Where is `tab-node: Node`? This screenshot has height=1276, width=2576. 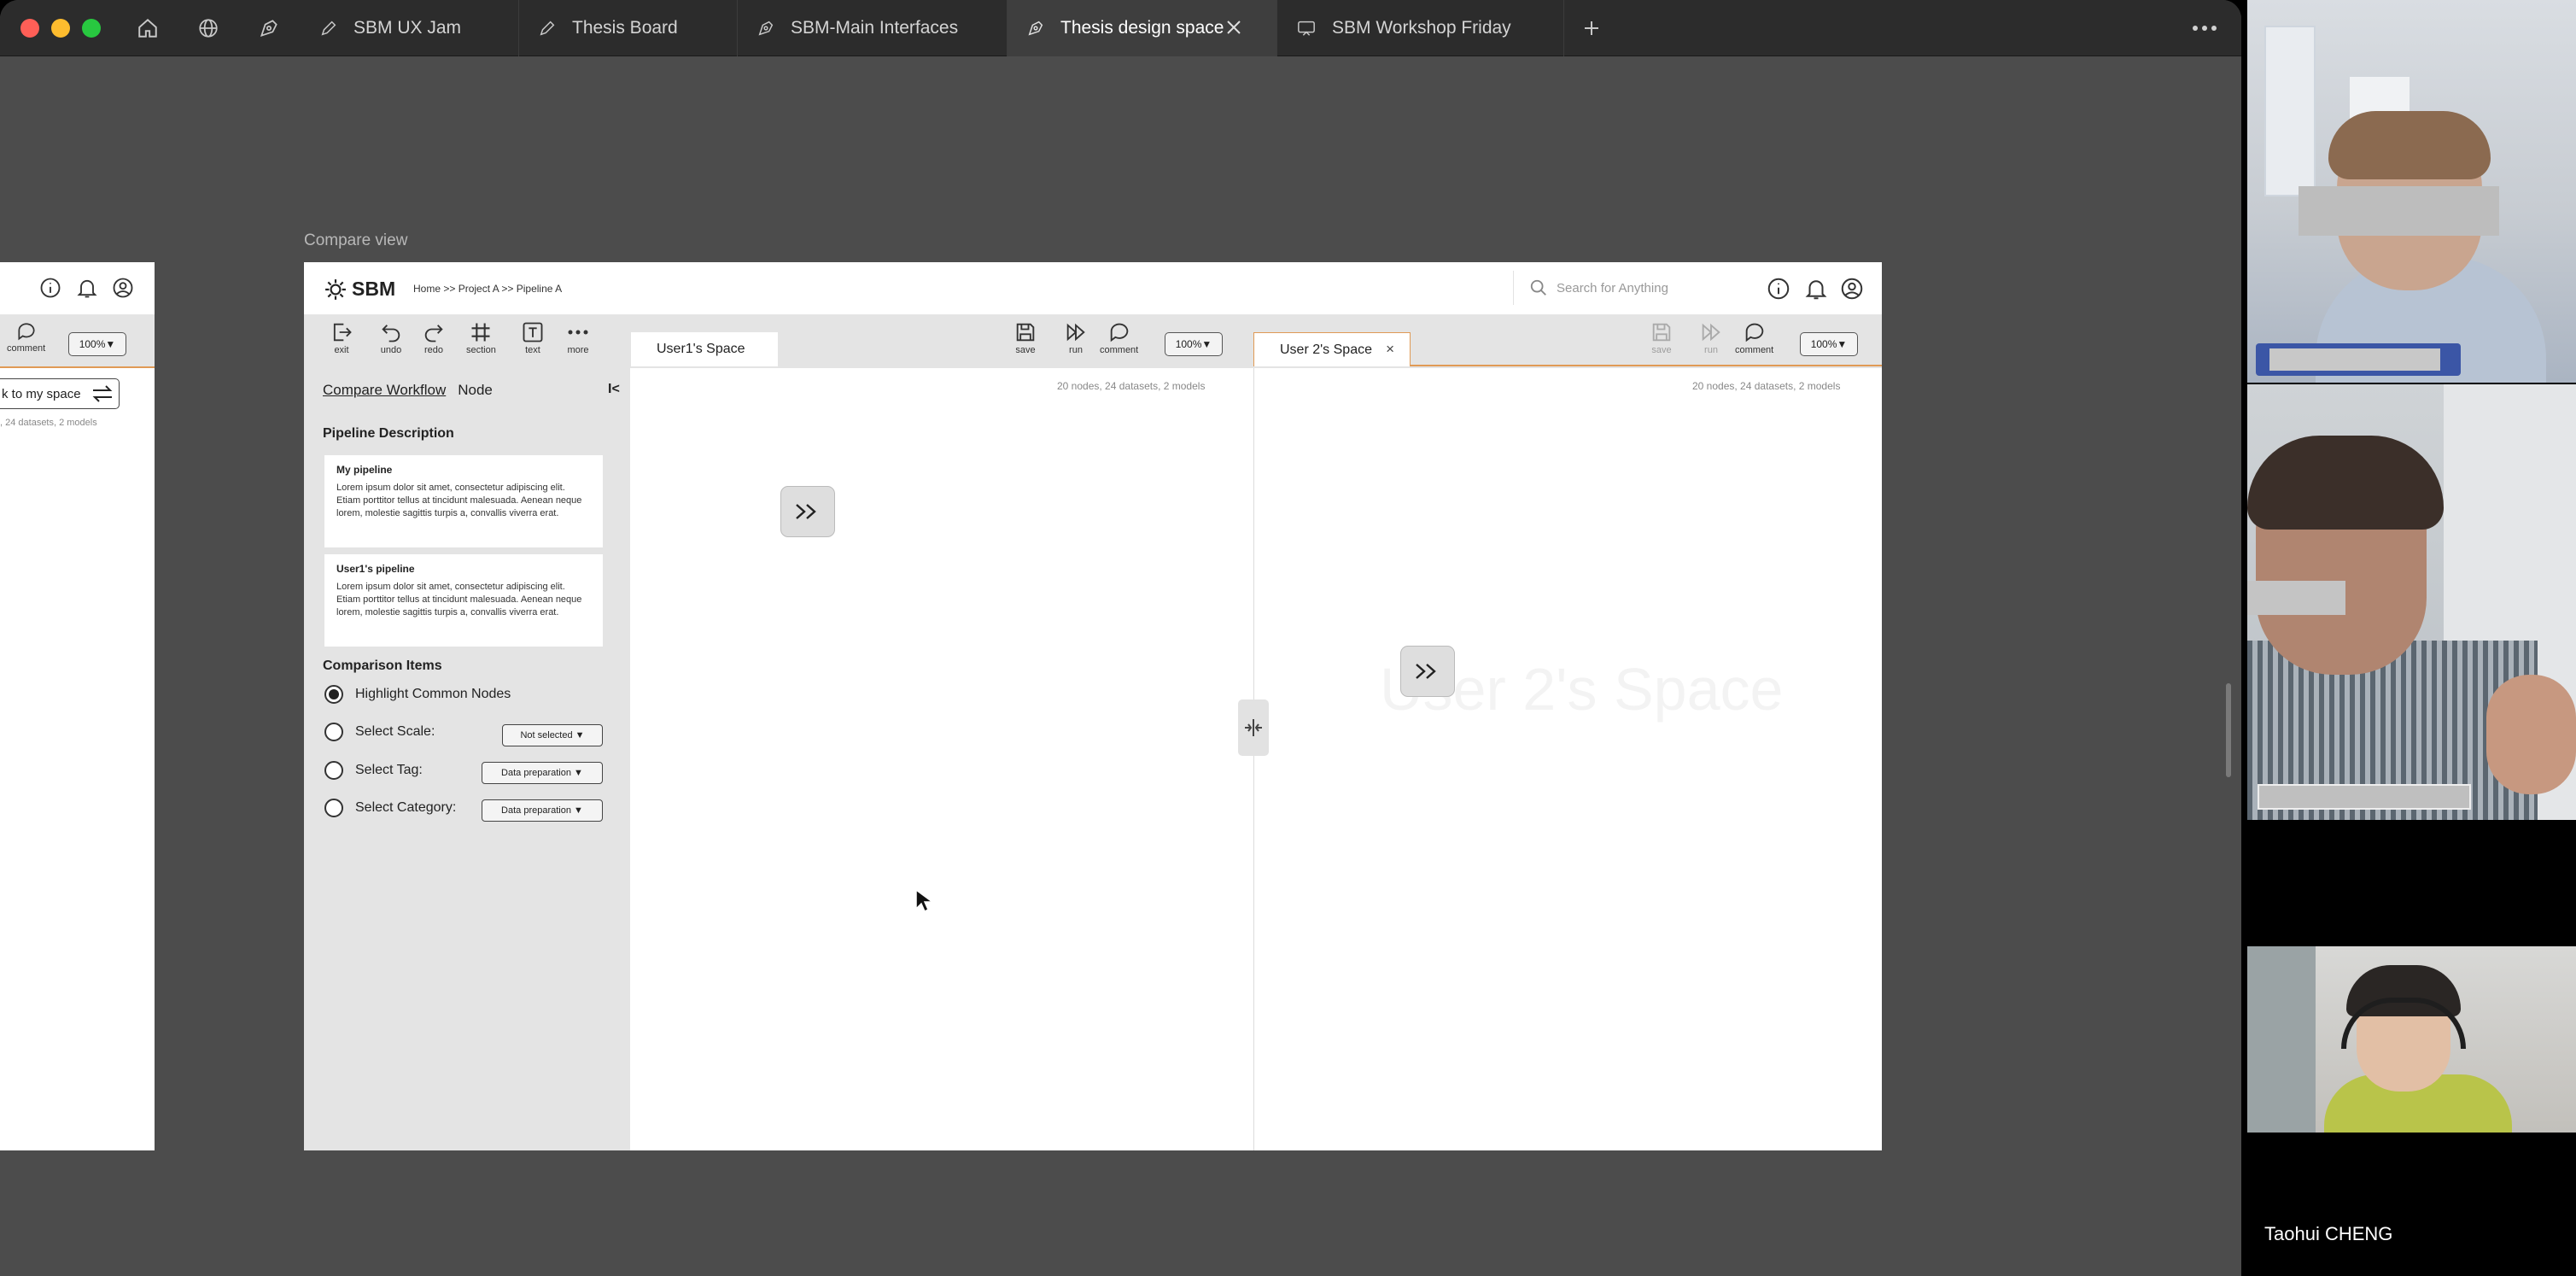
tab-node: Node is located at coordinates (475, 390).